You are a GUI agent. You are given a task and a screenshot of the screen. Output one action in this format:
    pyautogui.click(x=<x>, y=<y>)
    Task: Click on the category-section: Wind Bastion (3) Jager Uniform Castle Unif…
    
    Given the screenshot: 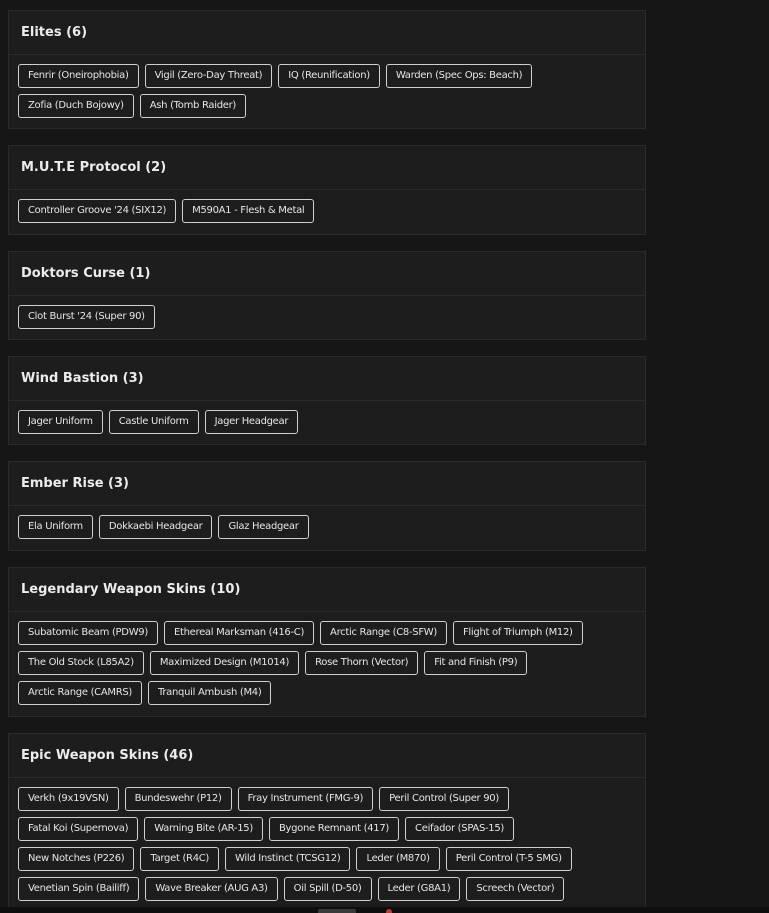 What is the action you would take?
    pyautogui.click(x=327, y=400)
    